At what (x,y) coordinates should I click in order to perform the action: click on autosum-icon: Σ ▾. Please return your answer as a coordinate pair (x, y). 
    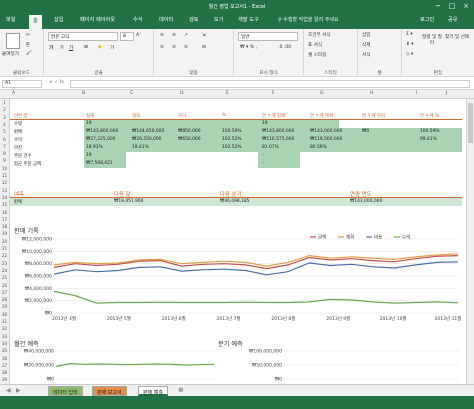
    Looking at the image, I should click on (409, 34).